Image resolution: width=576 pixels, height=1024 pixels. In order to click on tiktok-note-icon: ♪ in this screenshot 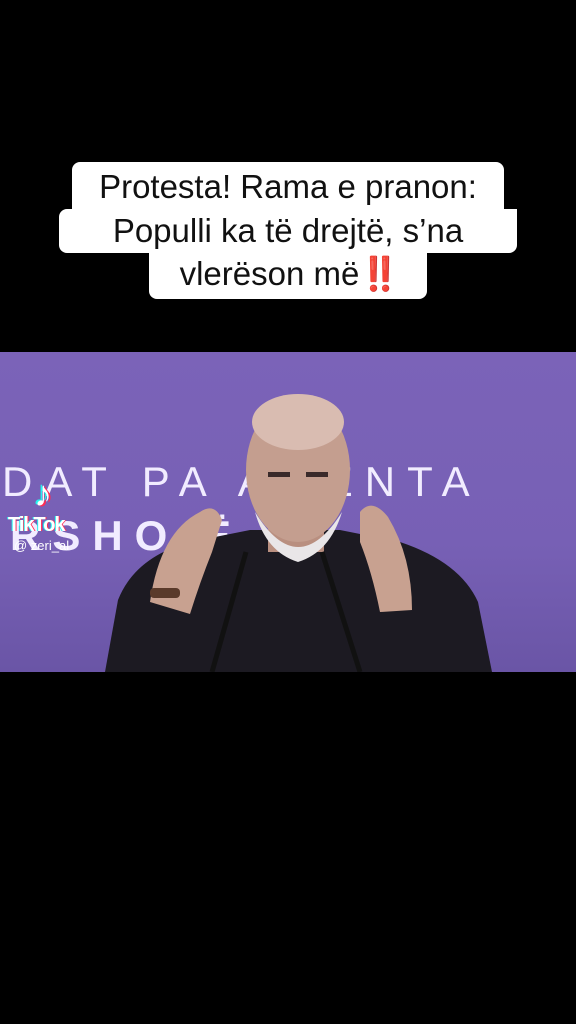, I will do `click(43, 493)`.